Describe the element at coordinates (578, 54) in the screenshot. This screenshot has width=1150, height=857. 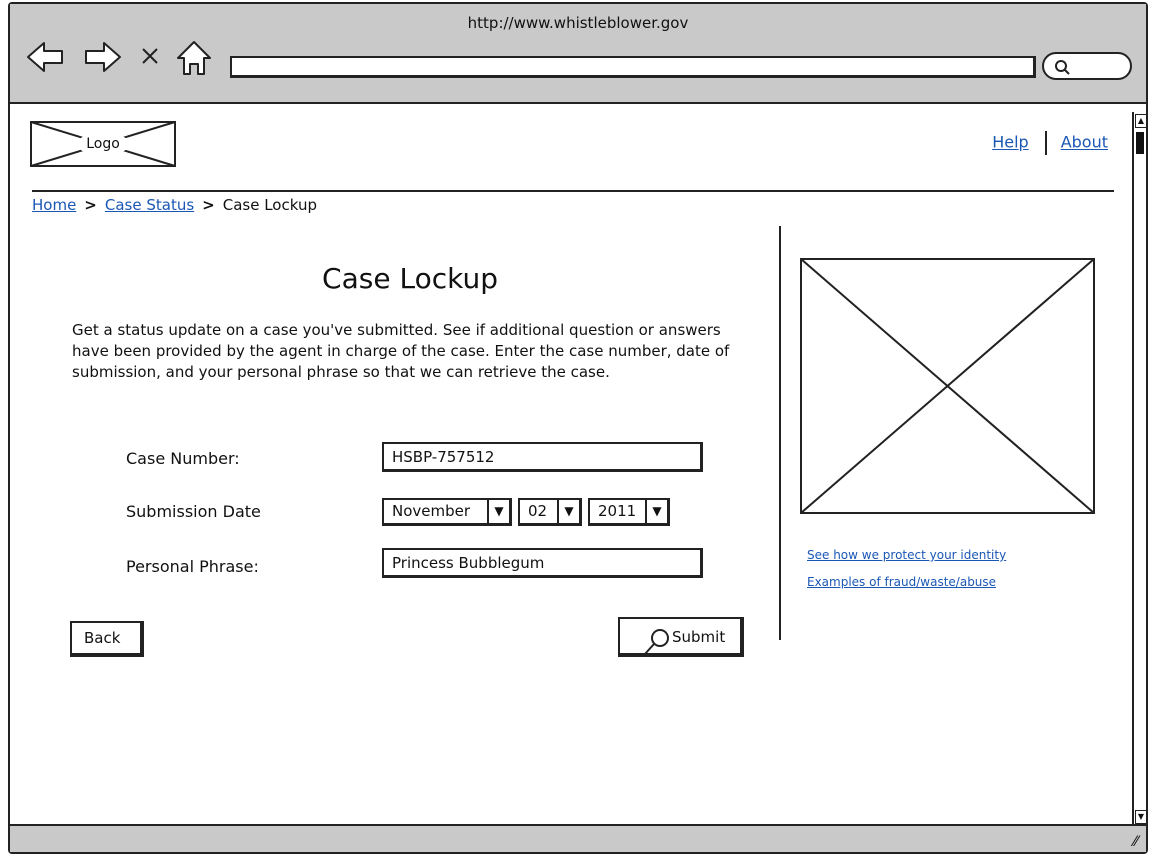
I see `browser-chrome: http://www.whistleblower.gov` at that location.